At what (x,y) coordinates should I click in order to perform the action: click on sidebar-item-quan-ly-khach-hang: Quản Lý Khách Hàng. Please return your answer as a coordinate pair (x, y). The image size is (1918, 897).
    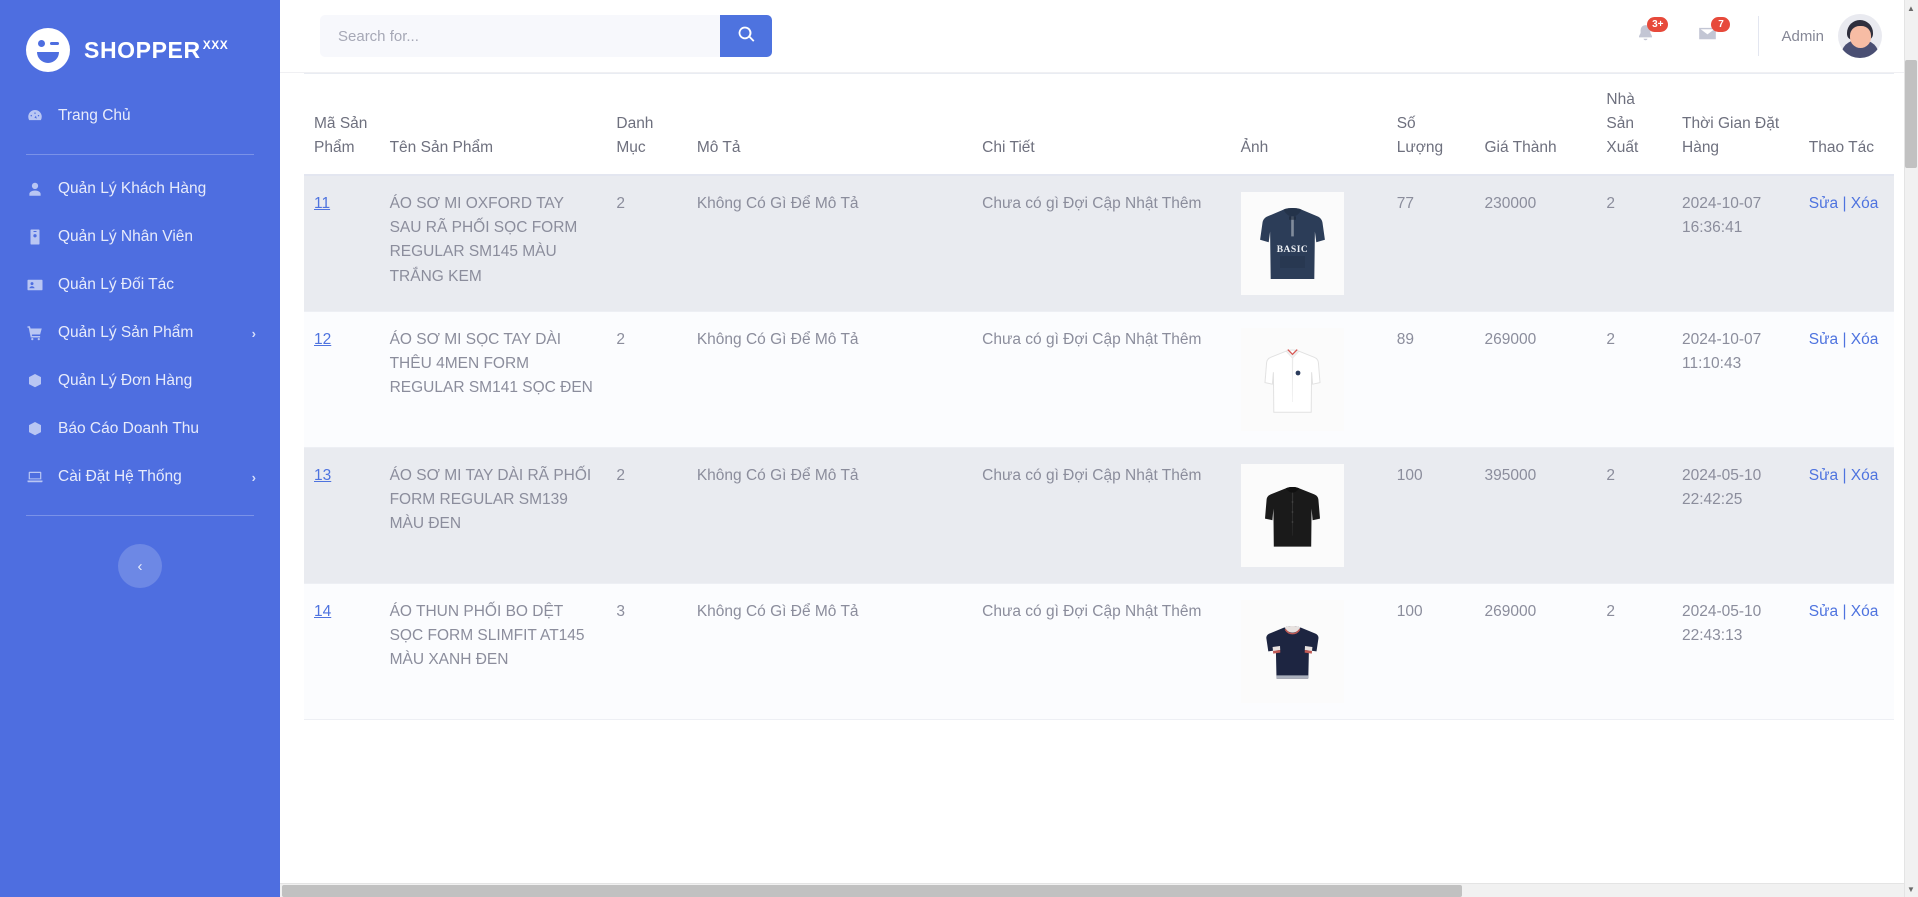
    Looking at the image, I should click on (140, 189).